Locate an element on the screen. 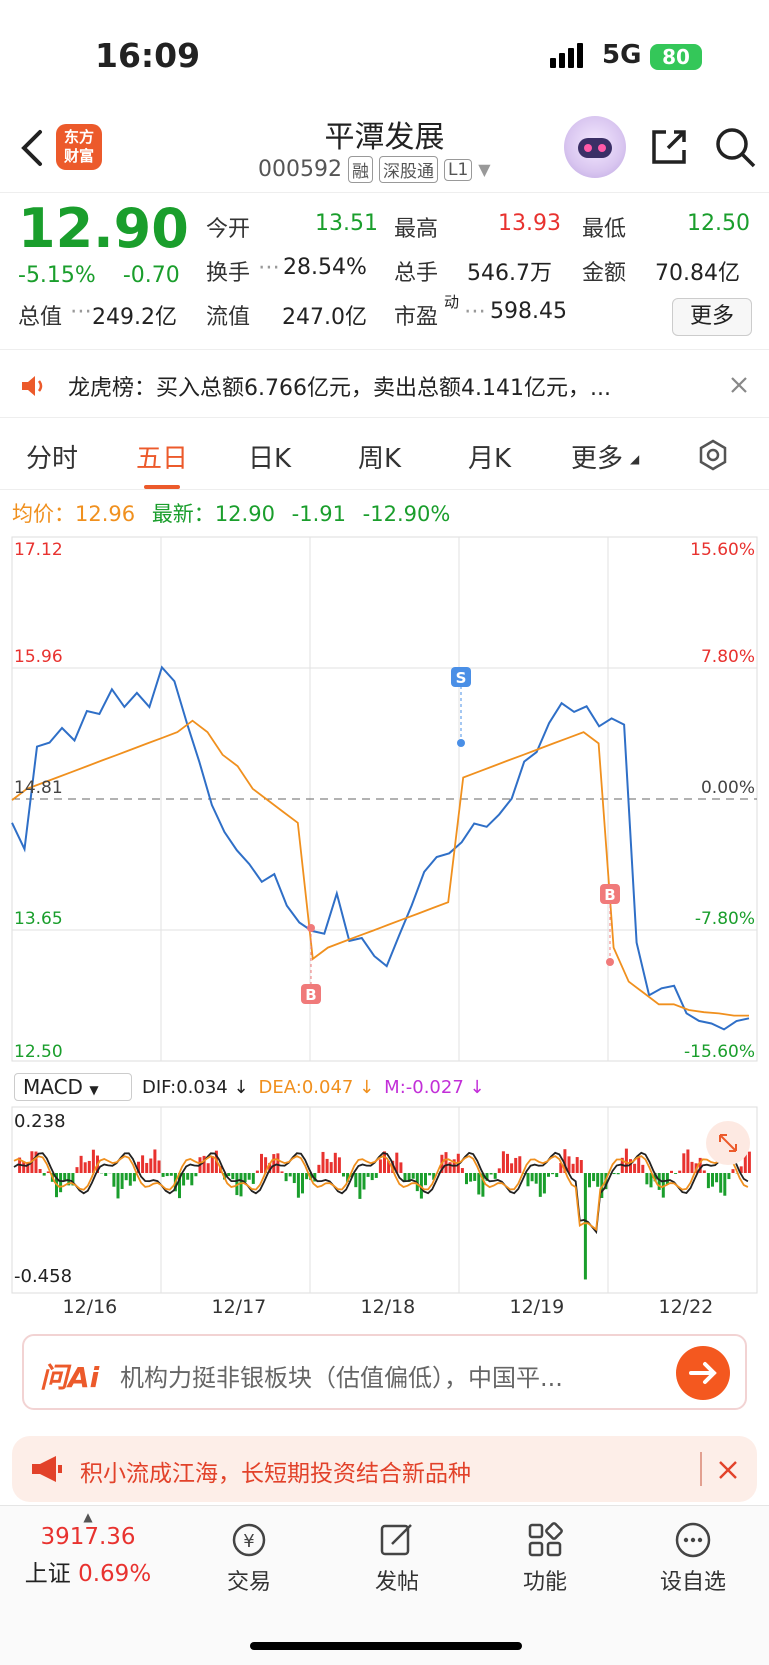 The width and height of the screenshot is (769, 1665). y-tick-right: -15.60% is located at coordinates (719, 1052).